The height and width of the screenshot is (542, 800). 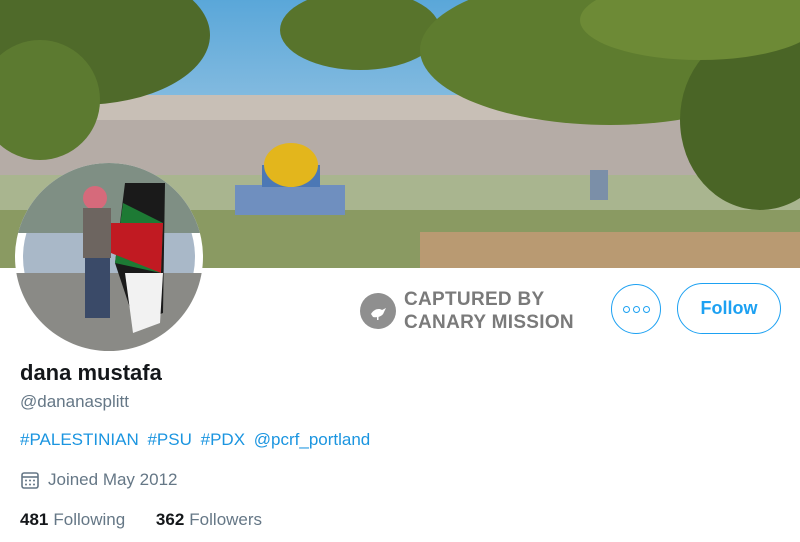 What do you see at coordinates (74, 401) in the screenshot?
I see `user-handle: @dananasplitt` at bounding box center [74, 401].